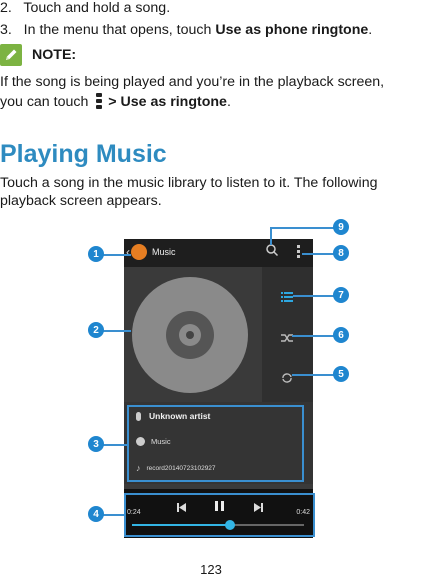  Describe the element at coordinates (164, 252) in the screenshot. I see `app-title: Music` at that location.